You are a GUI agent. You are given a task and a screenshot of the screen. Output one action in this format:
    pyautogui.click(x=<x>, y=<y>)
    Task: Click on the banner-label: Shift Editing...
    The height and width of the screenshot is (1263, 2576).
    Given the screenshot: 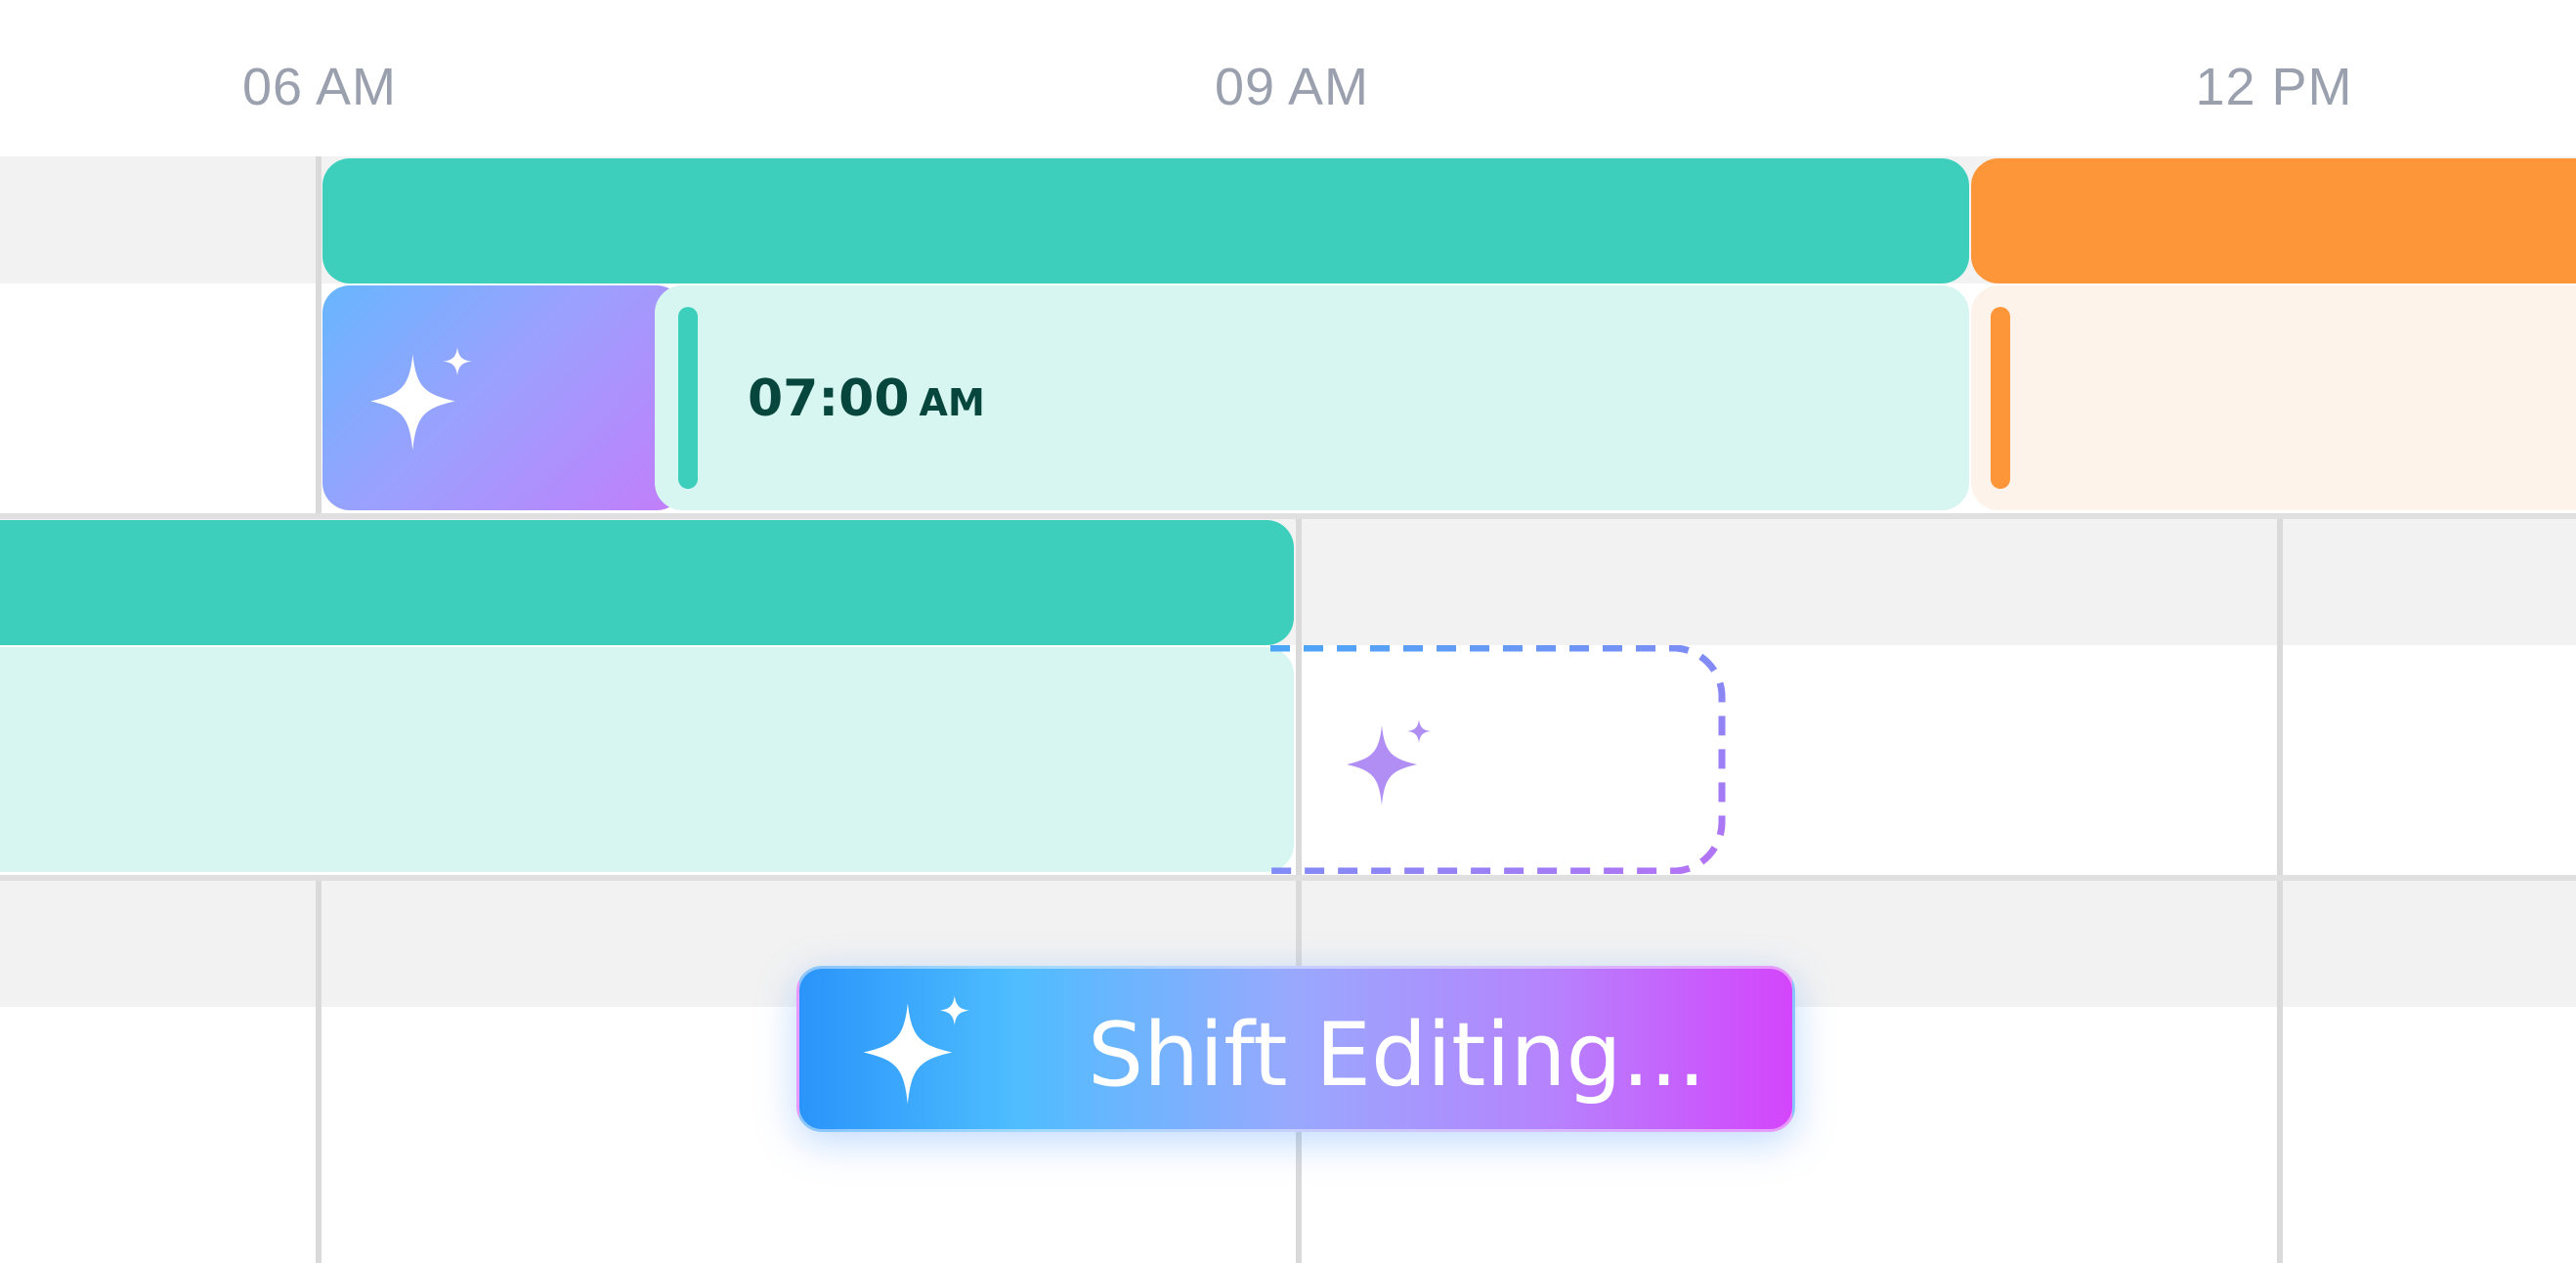 What is the action you would take?
    pyautogui.click(x=1397, y=1055)
    